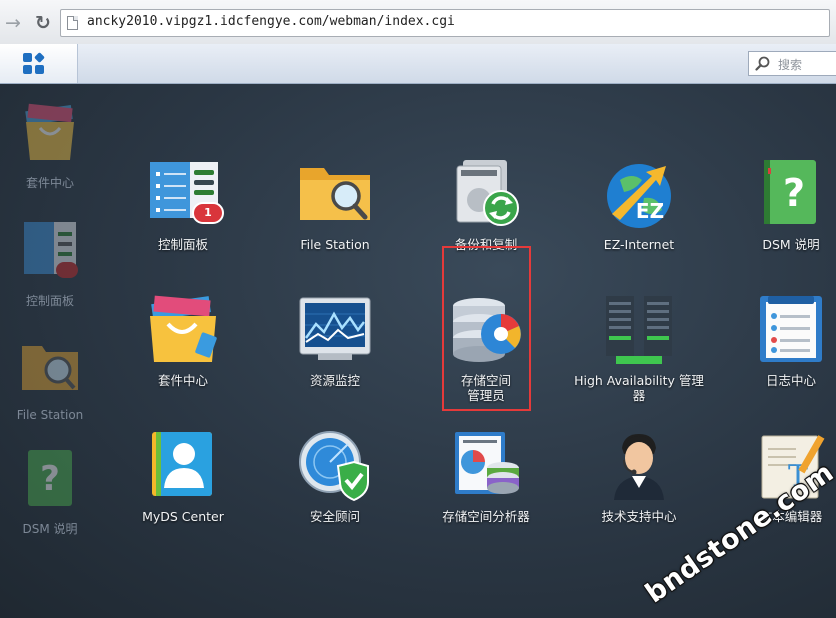 The height and width of the screenshot is (618, 836). Describe the element at coordinates (183, 516) in the screenshot. I see `app-label: MyDS Center` at that location.